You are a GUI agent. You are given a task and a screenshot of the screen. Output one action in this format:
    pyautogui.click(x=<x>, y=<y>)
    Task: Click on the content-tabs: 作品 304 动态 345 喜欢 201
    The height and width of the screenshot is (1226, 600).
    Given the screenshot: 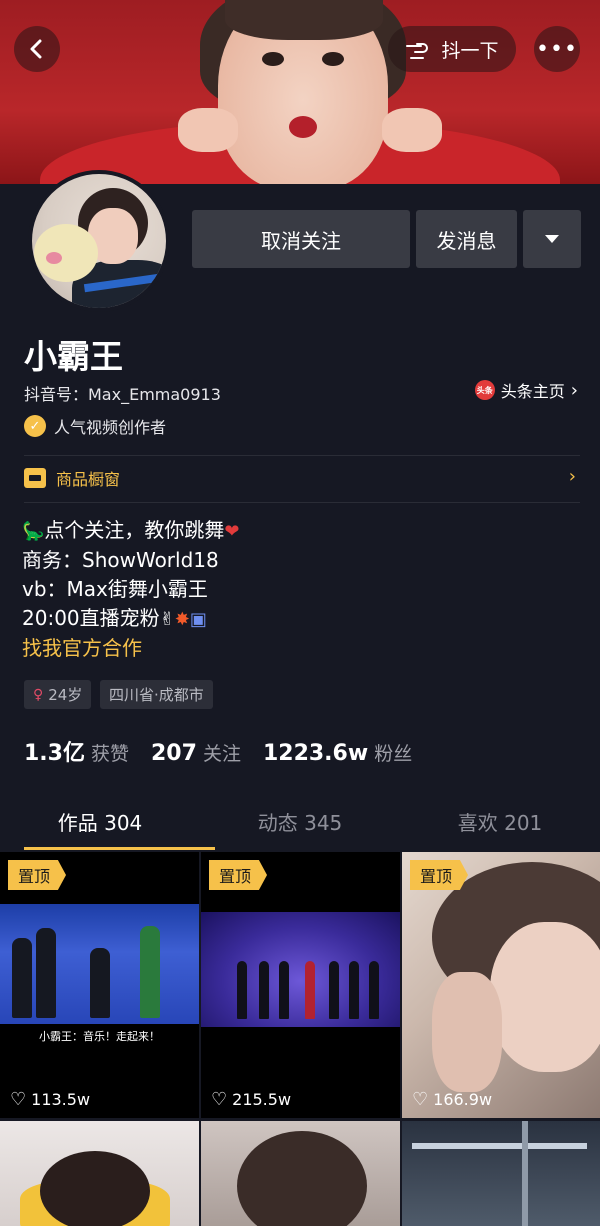 What is the action you would take?
    pyautogui.click(x=300, y=825)
    